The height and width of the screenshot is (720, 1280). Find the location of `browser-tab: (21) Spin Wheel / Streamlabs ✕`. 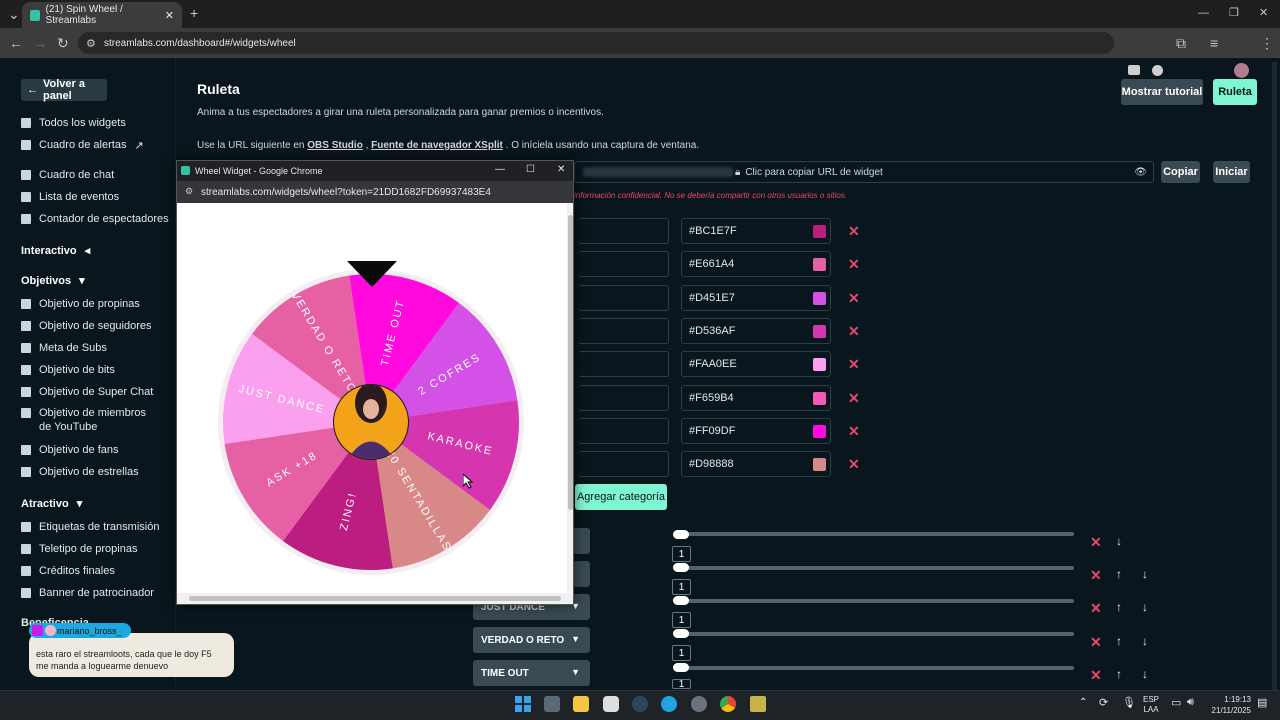

browser-tab: (21) Spin Wheel / Streamlabs ✕ is located at coordinates (102, 15).